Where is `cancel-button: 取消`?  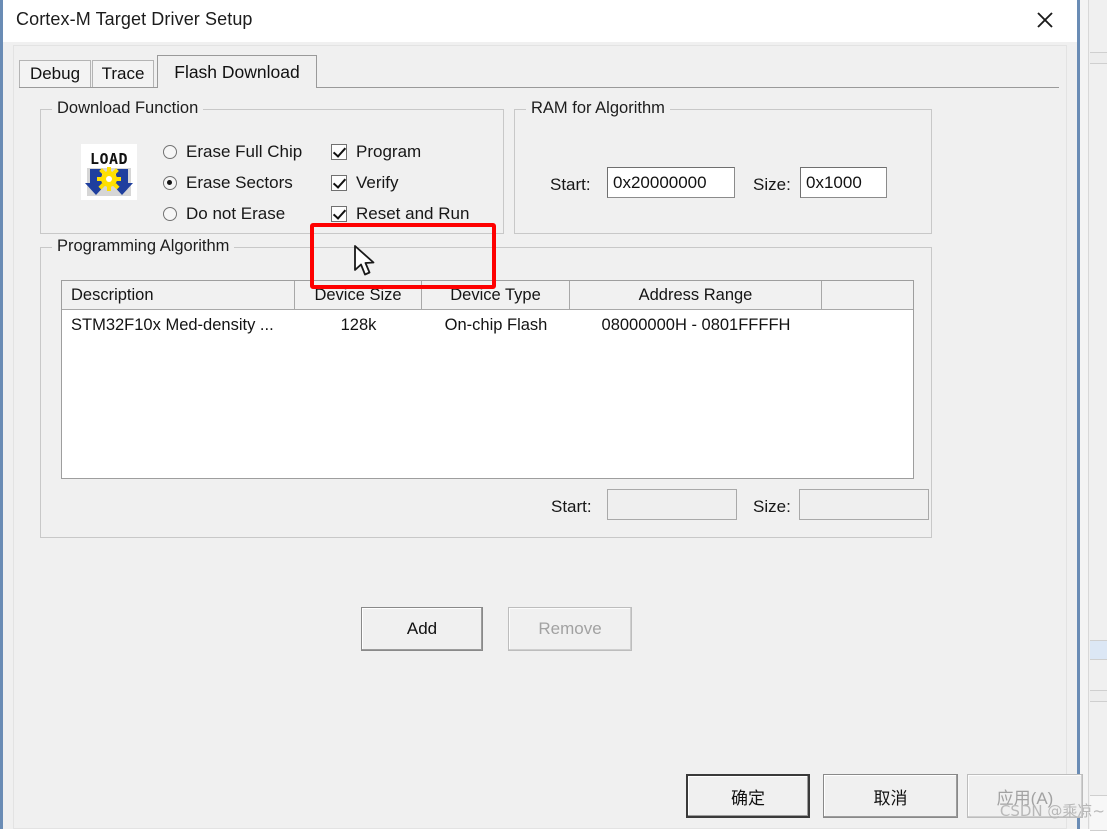
cancel-button: 取消 is located at coordinates (890, 796).